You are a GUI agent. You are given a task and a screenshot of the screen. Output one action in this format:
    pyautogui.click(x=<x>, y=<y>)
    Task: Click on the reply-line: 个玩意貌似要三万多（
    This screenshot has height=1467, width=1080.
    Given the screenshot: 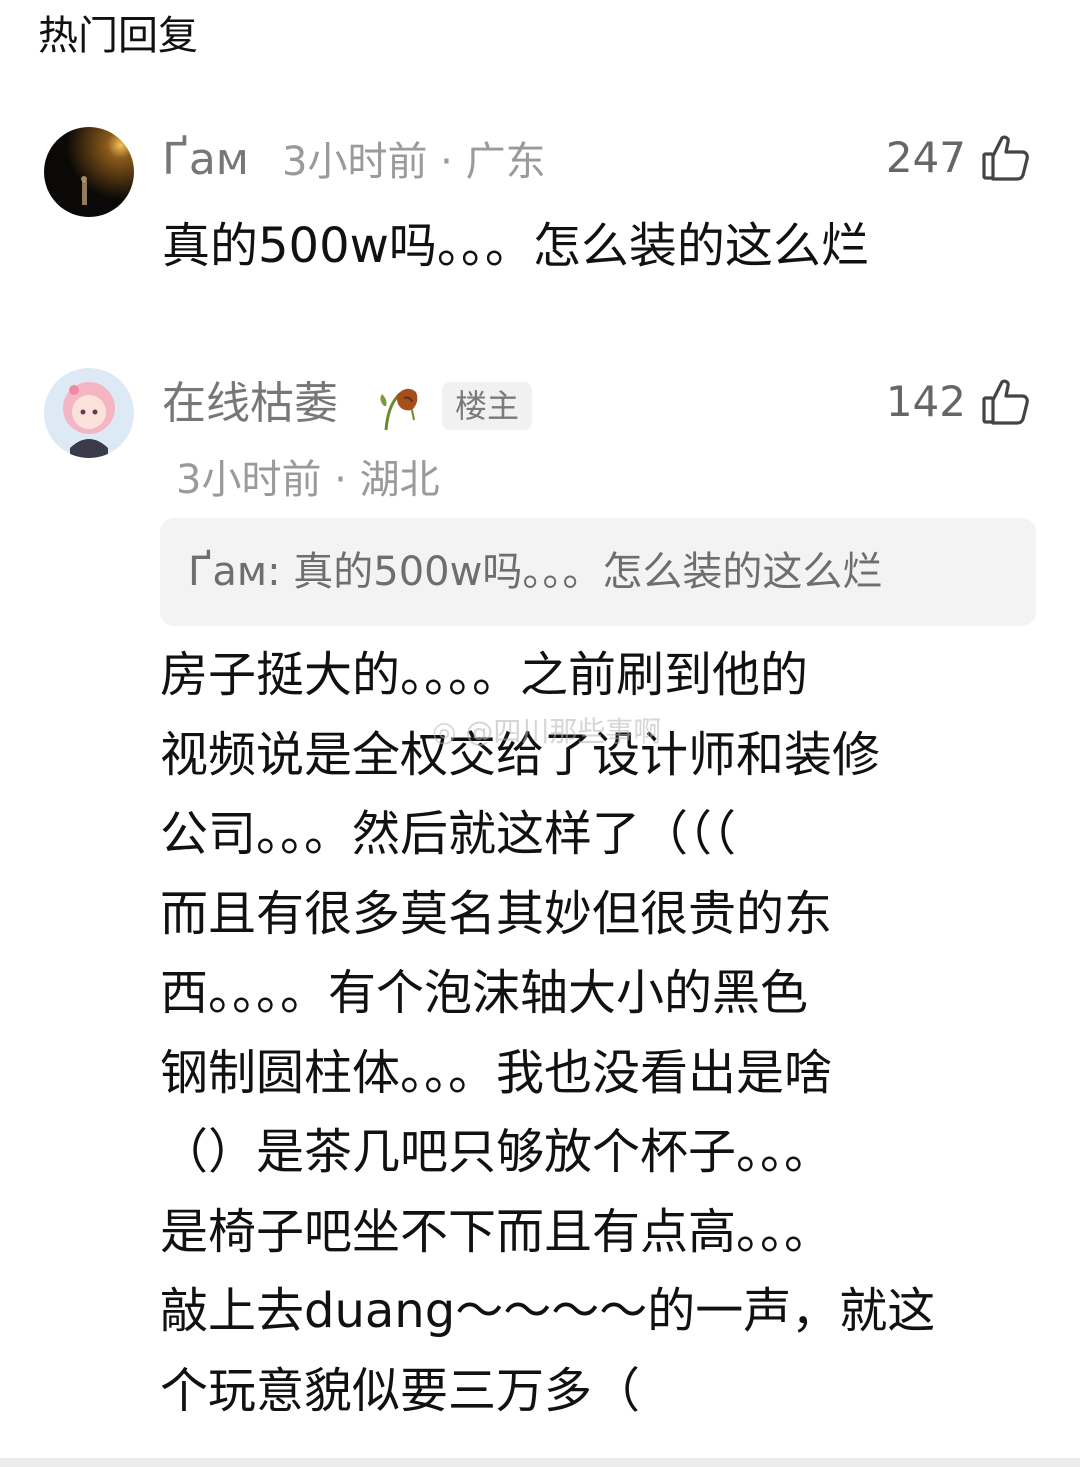 What is the action you would take?
    pyautogui.click(x=400, y=1390)
    